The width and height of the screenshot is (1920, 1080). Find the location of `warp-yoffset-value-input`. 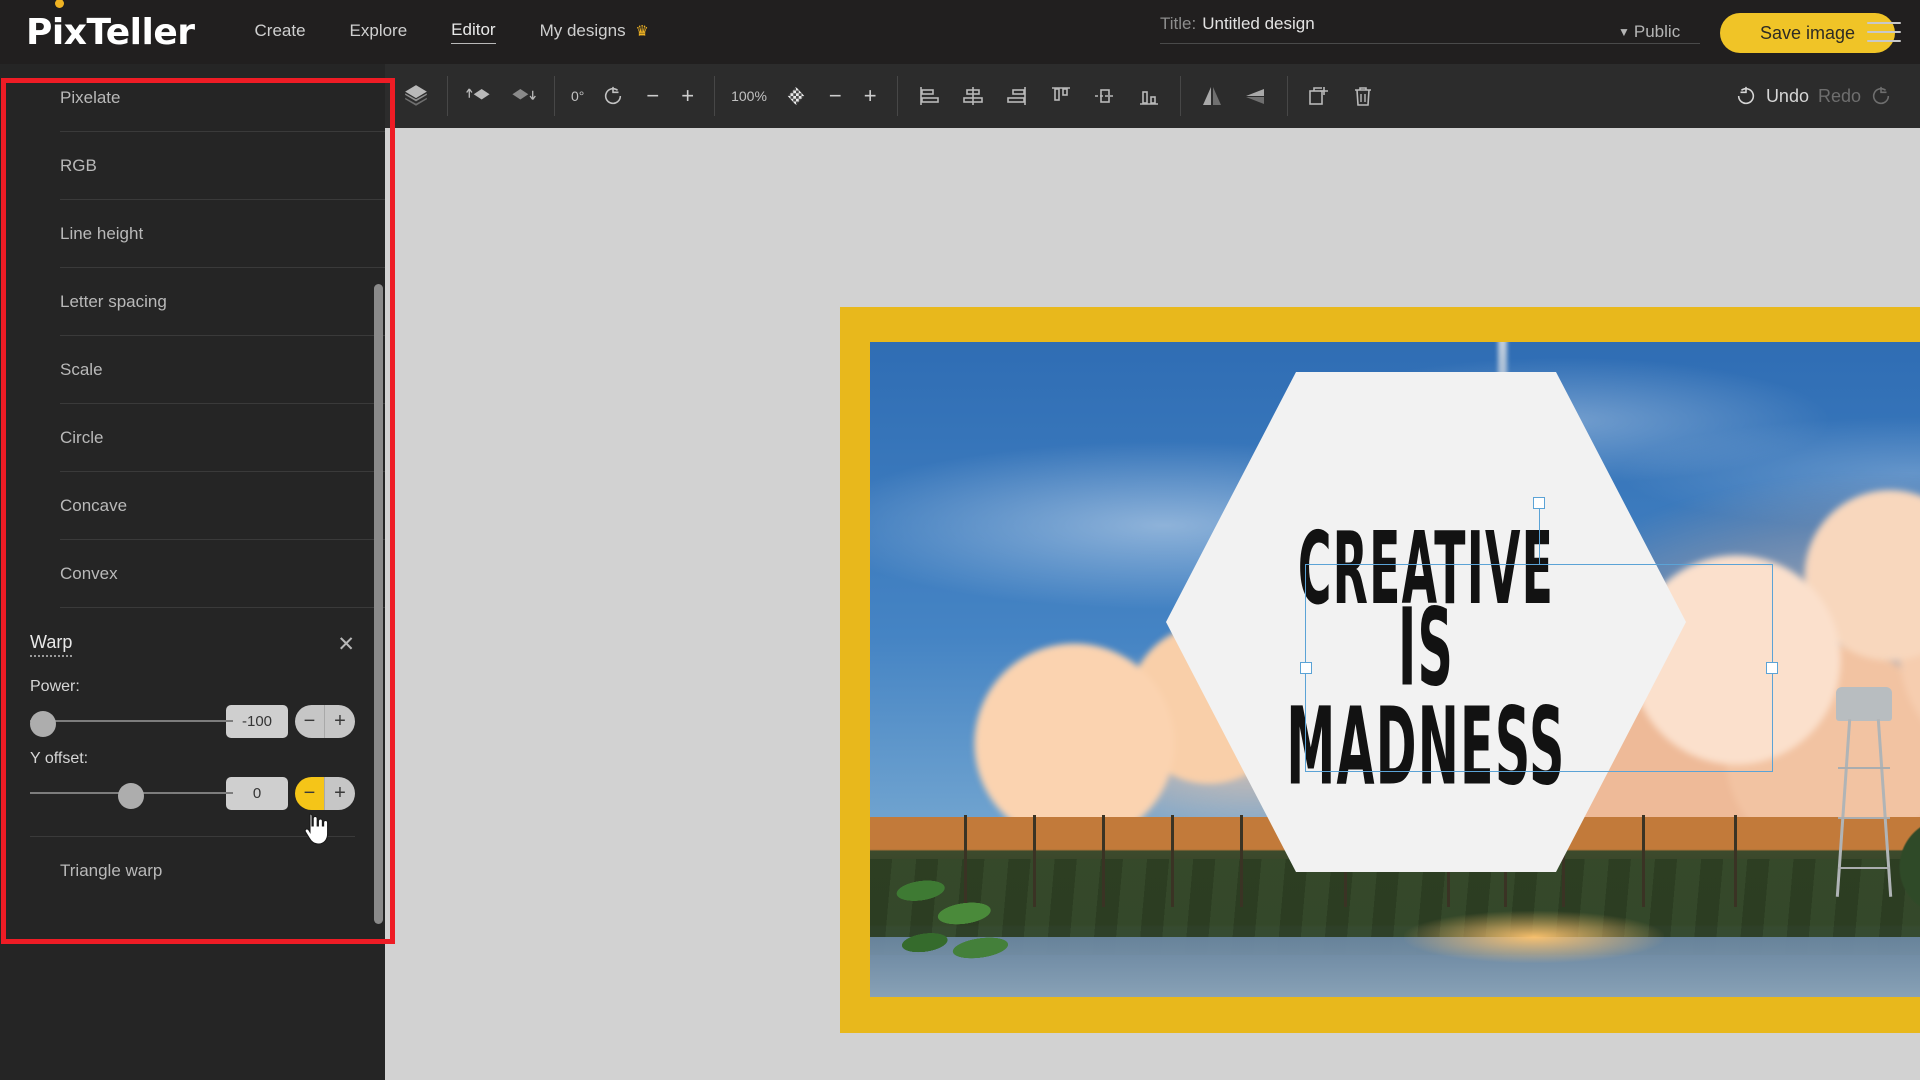

warp-yoffset-value-input is located at coordinates (257, 793).